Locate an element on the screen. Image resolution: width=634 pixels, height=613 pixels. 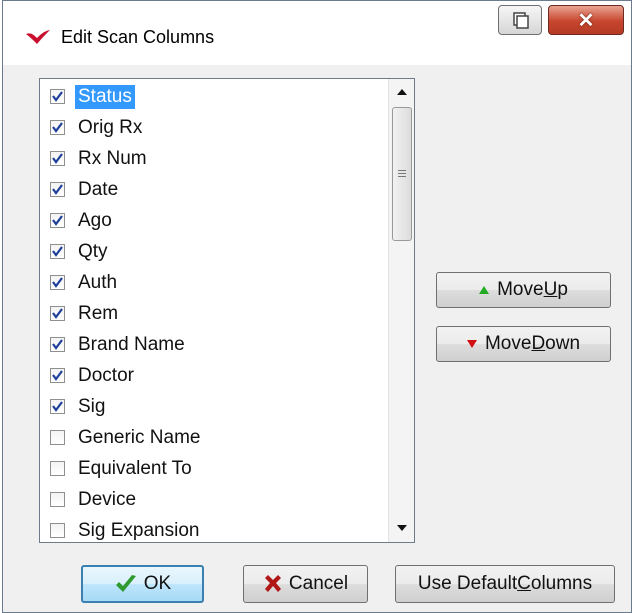
column-label: Equivalent To is located at coordinates (135, 468).